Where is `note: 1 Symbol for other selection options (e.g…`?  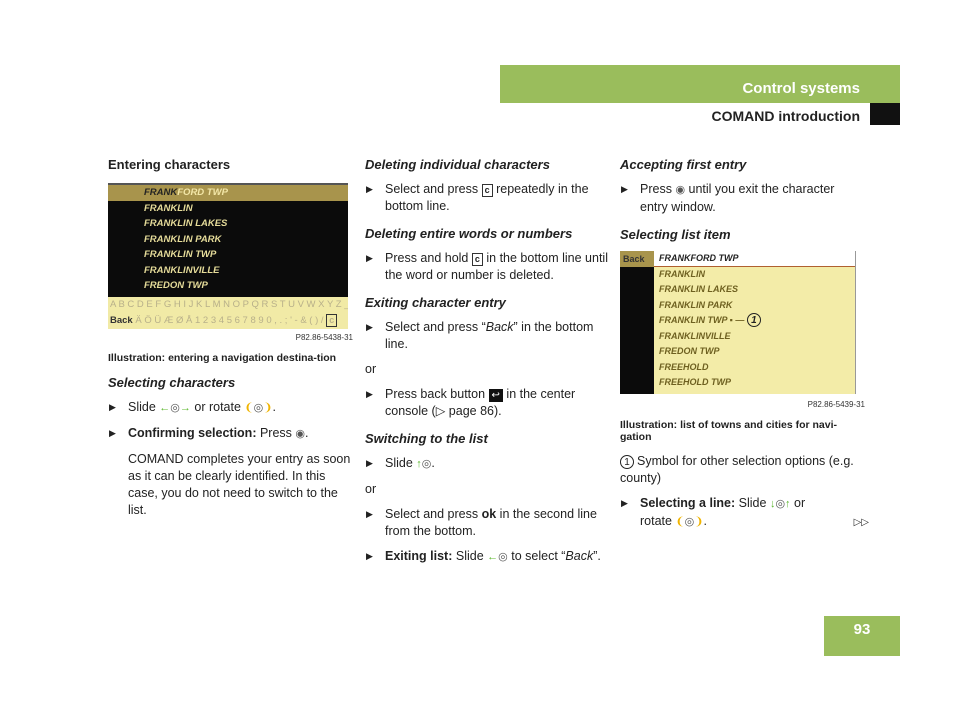 note: 1 Symbol for other selection options (e.g… is located at coordinates (737, 469).